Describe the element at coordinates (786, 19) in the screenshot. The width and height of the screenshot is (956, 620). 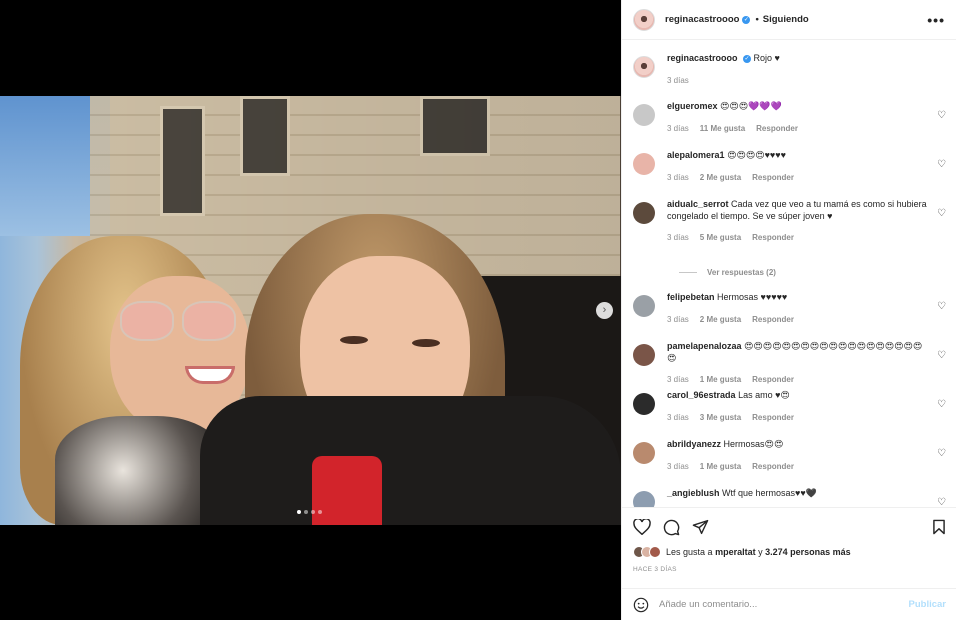
I see `following-button: Siguiendo` at that location.